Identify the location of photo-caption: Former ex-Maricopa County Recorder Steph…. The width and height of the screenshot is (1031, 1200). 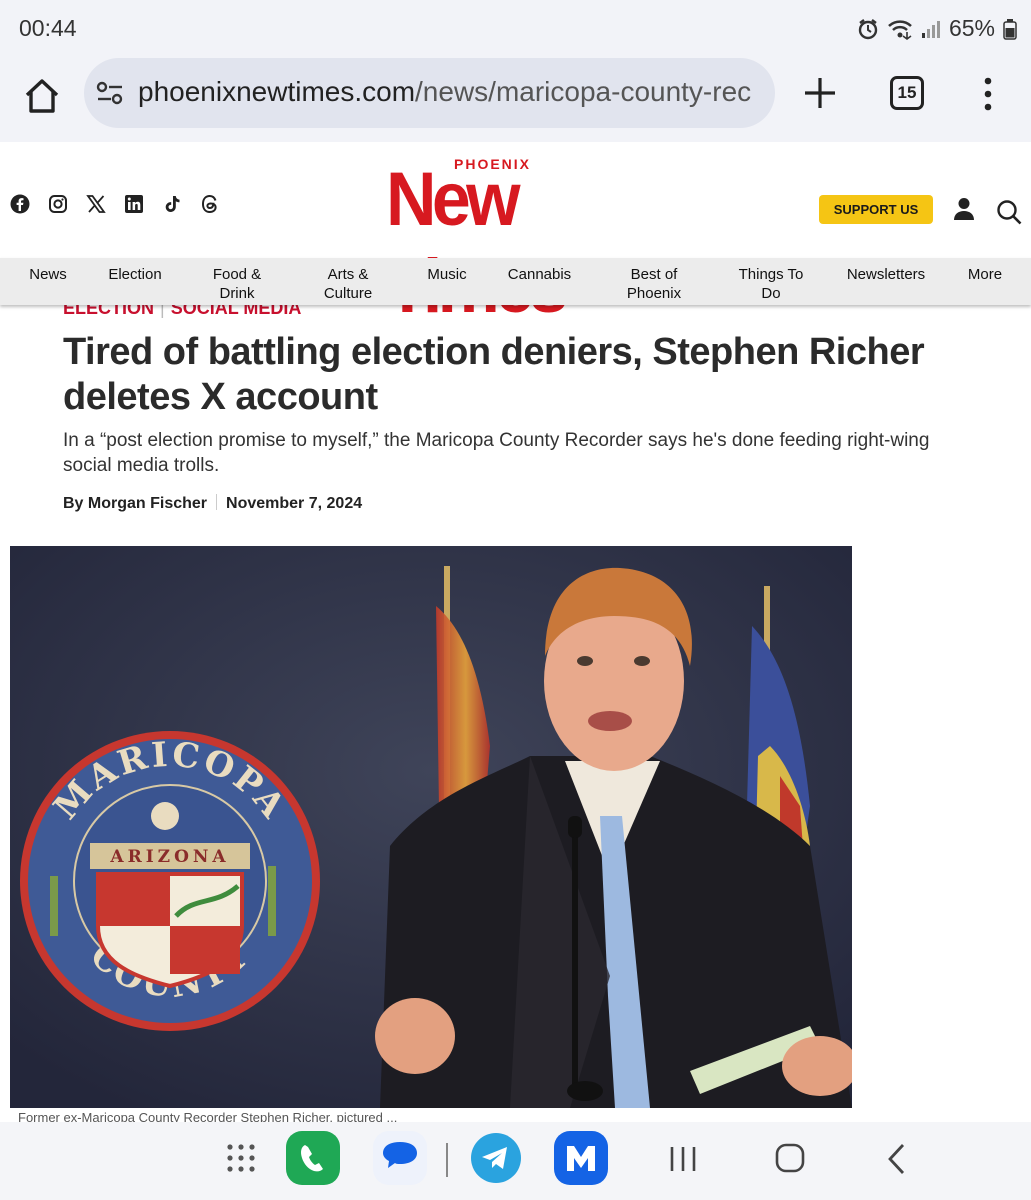
(208, 1116).